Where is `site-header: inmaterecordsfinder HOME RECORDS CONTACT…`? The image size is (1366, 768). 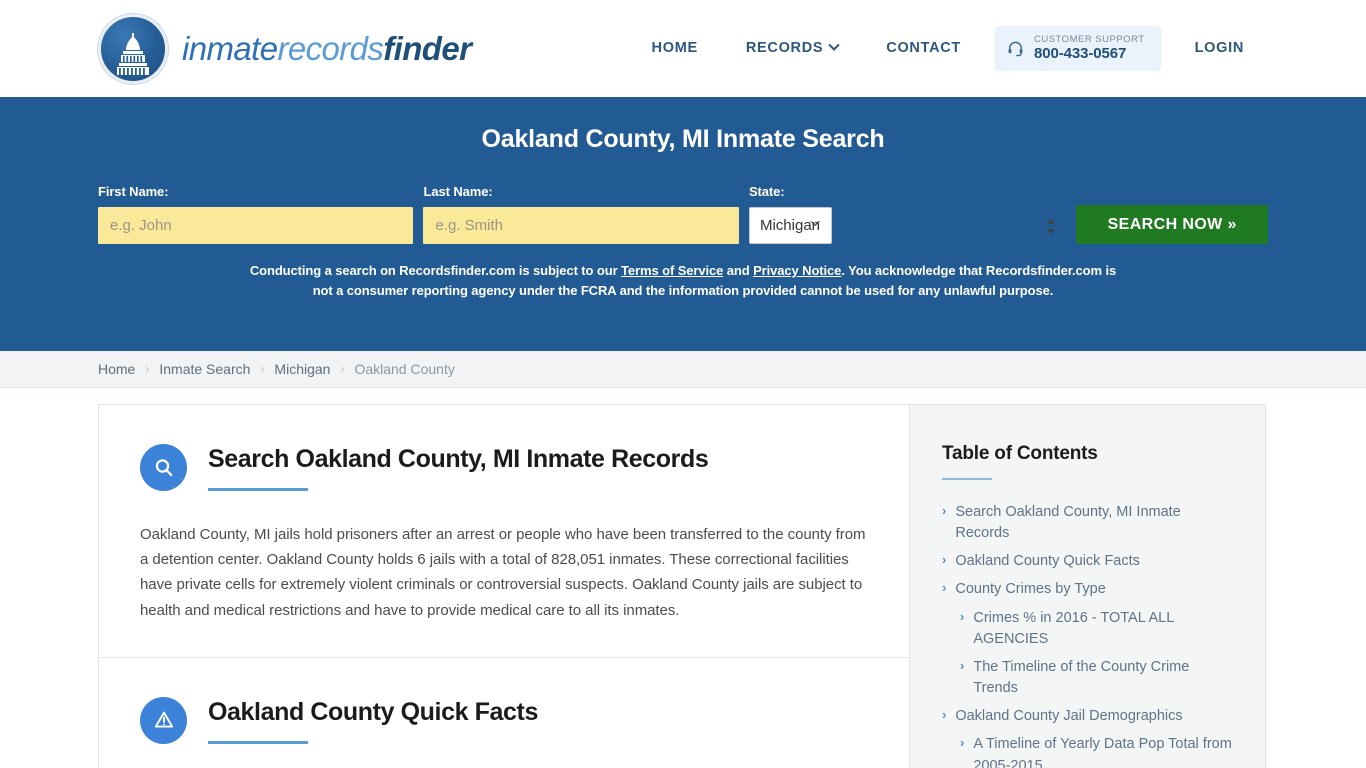
site-header: inmaterecordsfinder HOME RECORDS CONTACT… is located at coordinates (683, 48).